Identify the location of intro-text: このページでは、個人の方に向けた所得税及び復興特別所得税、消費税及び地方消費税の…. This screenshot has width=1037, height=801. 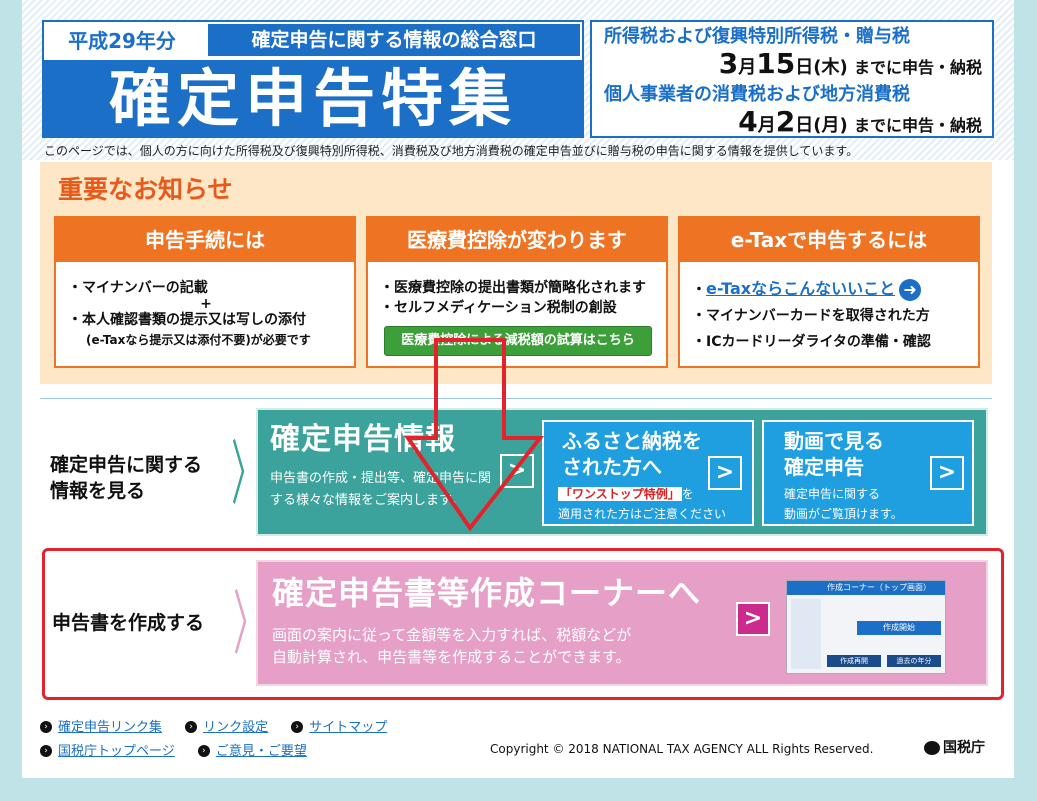
(451, 151).